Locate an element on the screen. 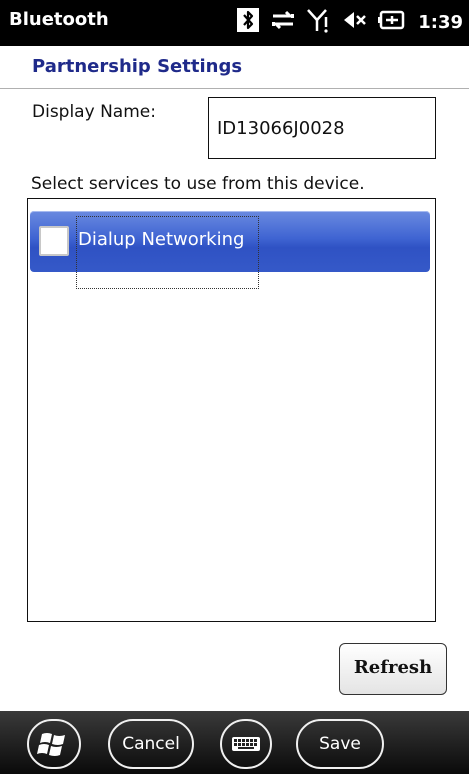 The height and width of the screenshot is (774, 469). page-header: Partnership Settings is located at coordinates (234, 67).